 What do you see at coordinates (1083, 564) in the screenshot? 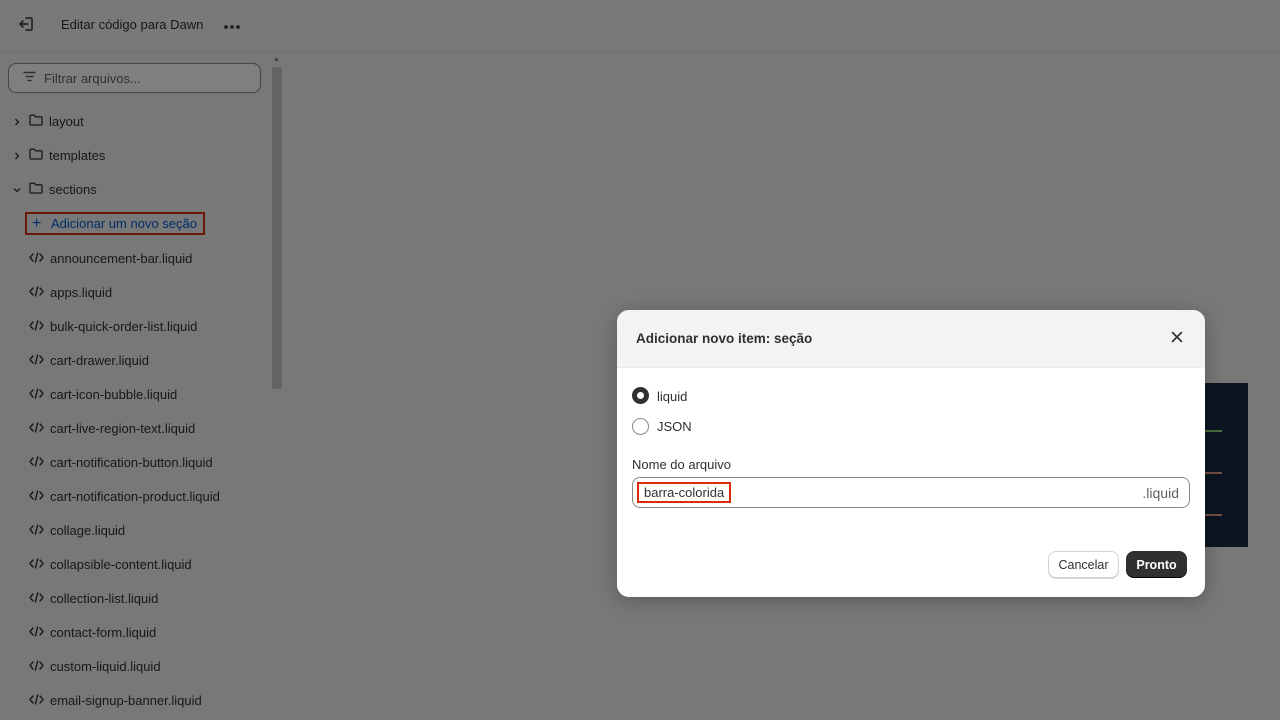
I see `cancel-button: Cancelar` at bounding box center [1083, 564].